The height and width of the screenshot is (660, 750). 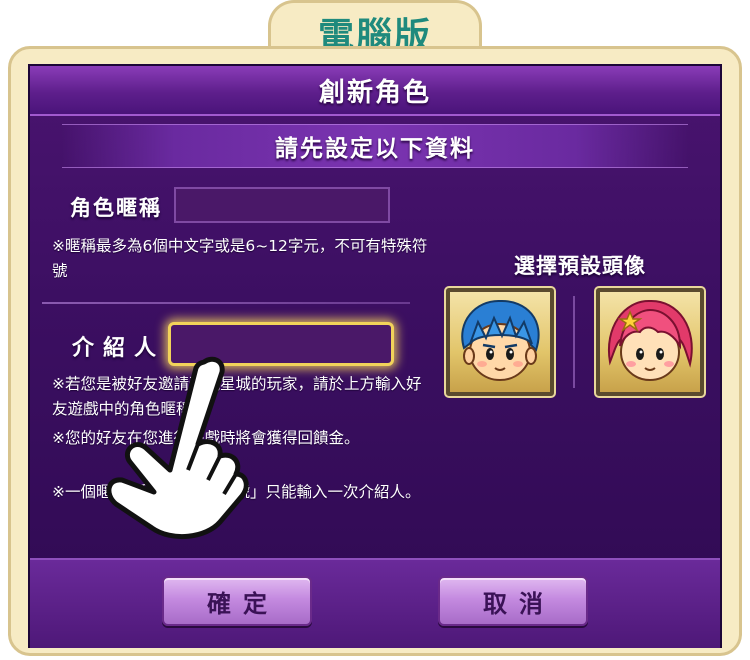 I want to click on avatar-option-girl, so click(x=650, y=342).